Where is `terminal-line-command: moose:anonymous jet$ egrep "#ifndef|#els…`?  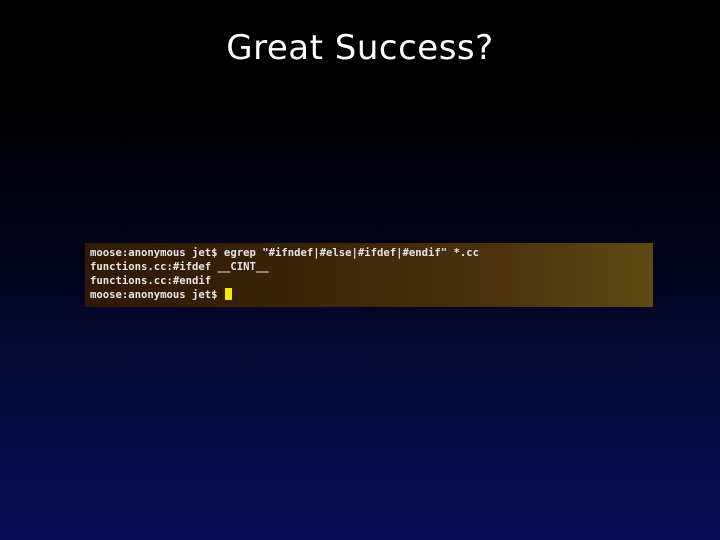 terminal-line-command: moose:anonymous jet$ egrep "#ifndef|#els… is located at coordinates (285, 253).